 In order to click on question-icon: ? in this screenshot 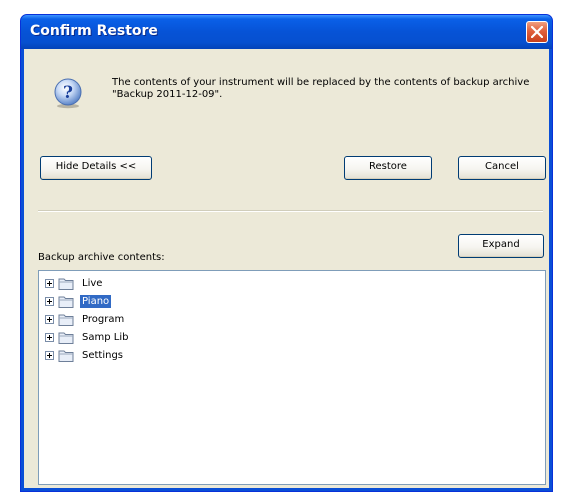, I will do `click(68, 93)`.